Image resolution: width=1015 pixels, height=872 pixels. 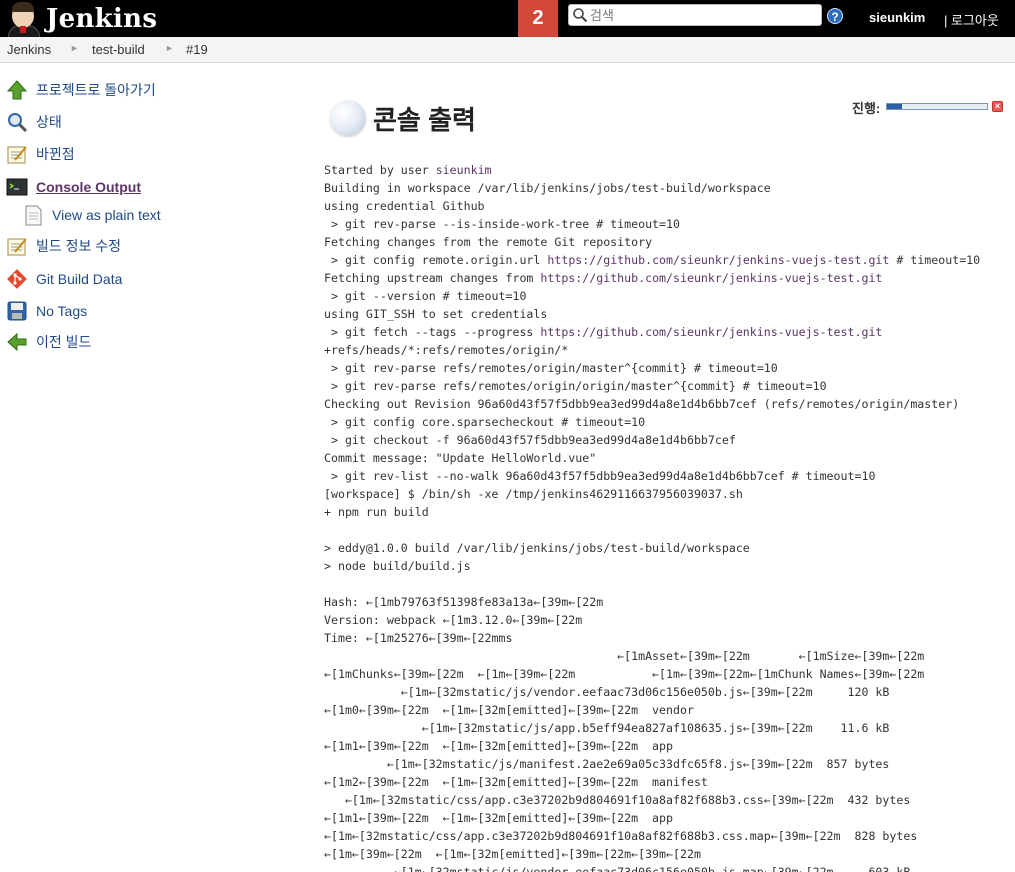 I want to click on breadcrumb-job: test-build, so click(x=118, y=49).